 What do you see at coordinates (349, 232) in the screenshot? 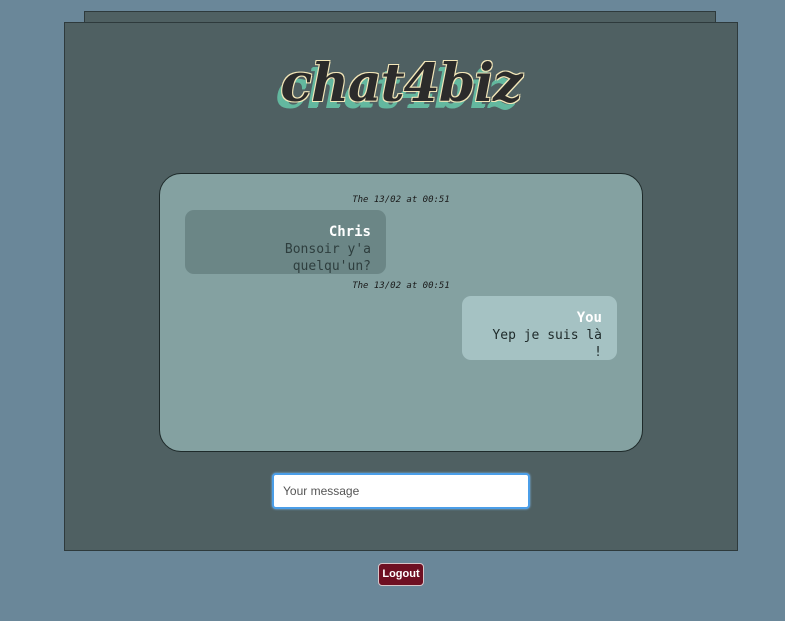
I see `message-sender: Chris` at bounding box center [349, 232].